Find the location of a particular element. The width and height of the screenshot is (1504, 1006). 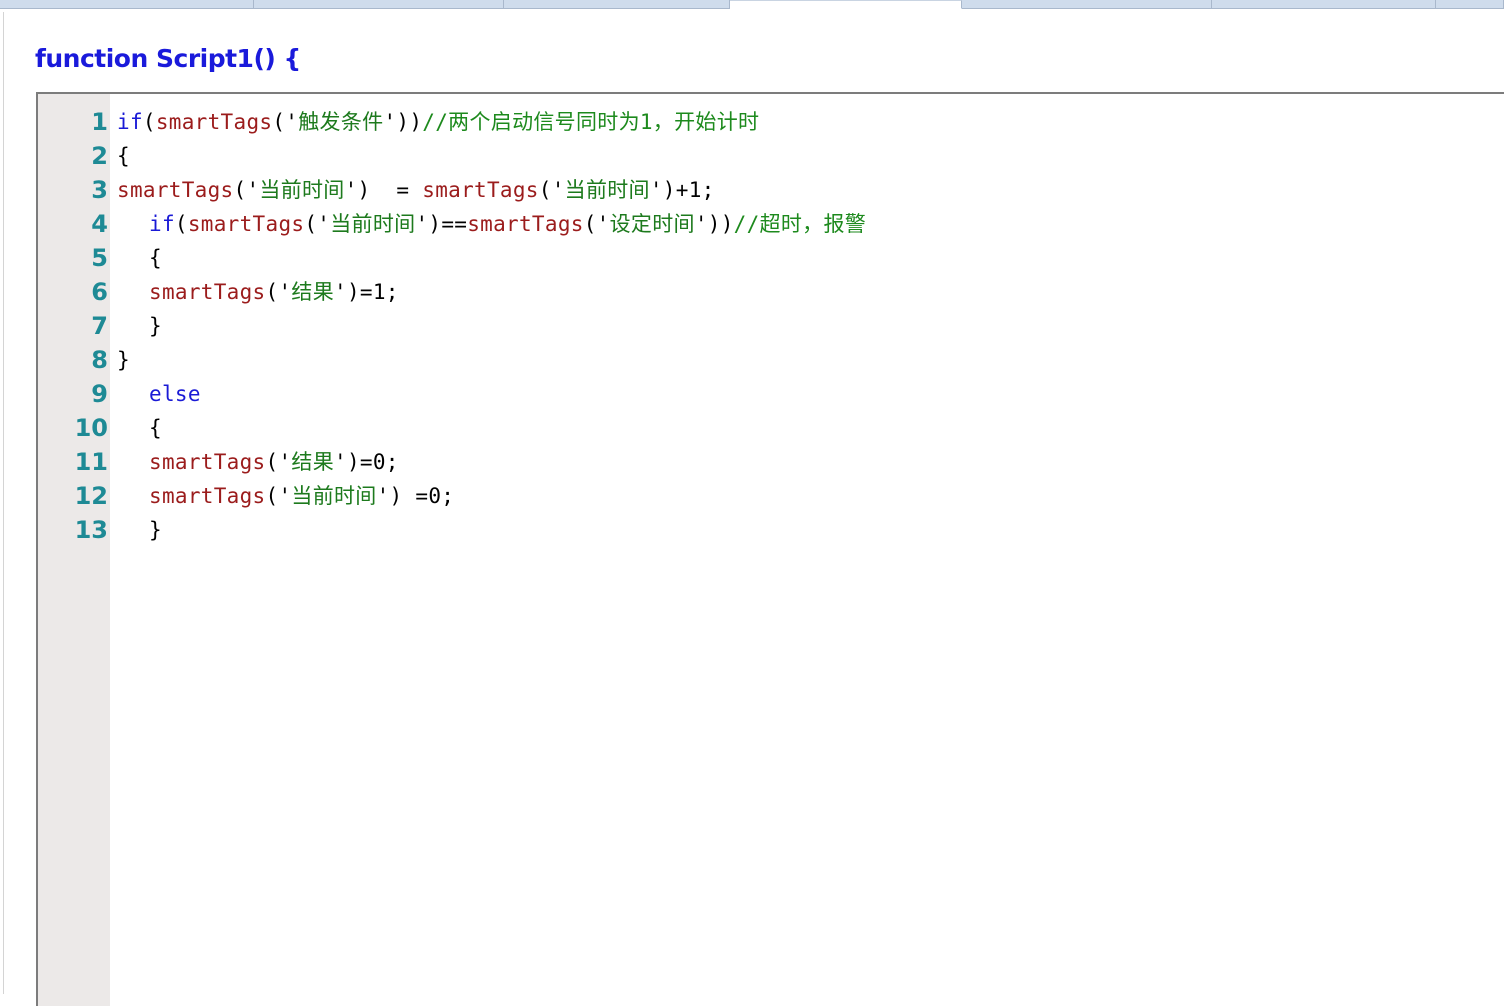

code-token: else is located at coordinates (175, 394).